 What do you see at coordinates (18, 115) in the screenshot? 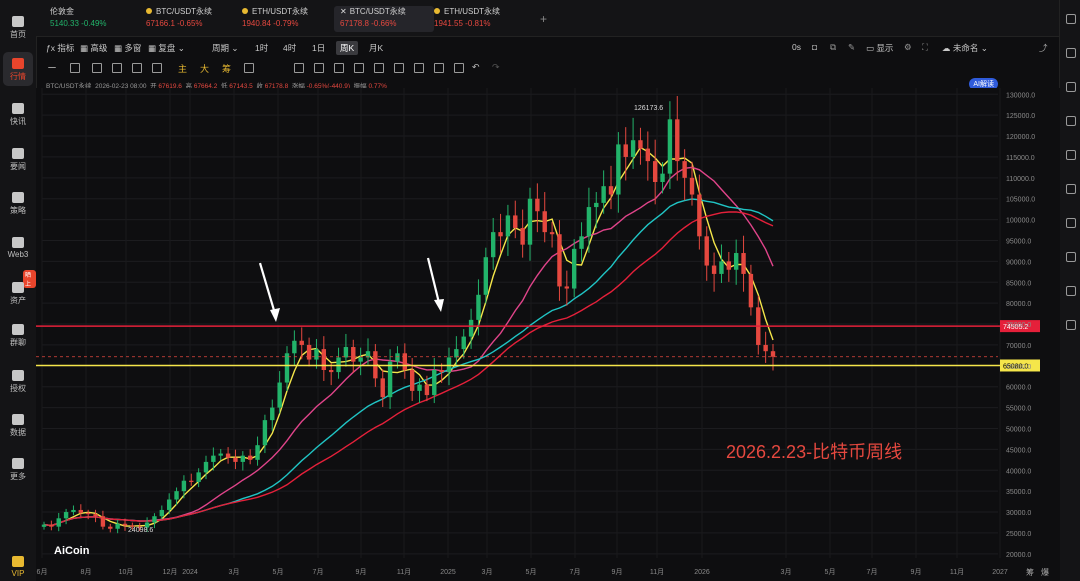
I see `nav-flash: 快讯` at bounding box center [18, 115].